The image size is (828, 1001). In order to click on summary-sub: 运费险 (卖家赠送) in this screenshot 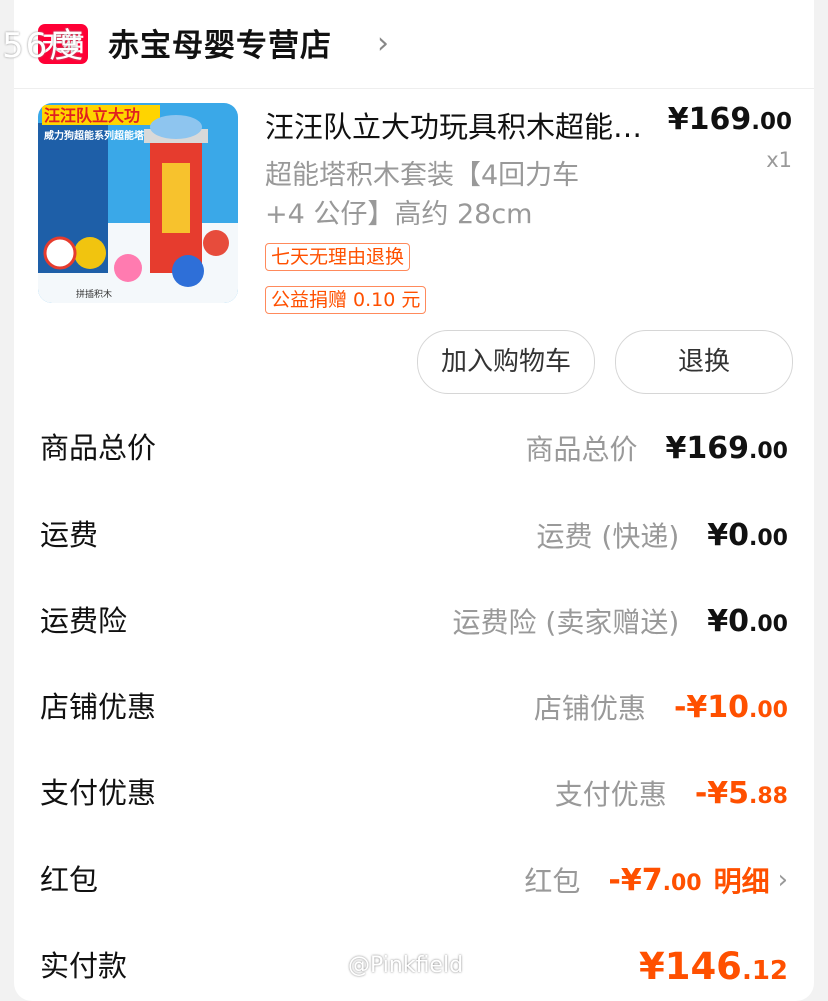, I will do `click(566, 622)`.